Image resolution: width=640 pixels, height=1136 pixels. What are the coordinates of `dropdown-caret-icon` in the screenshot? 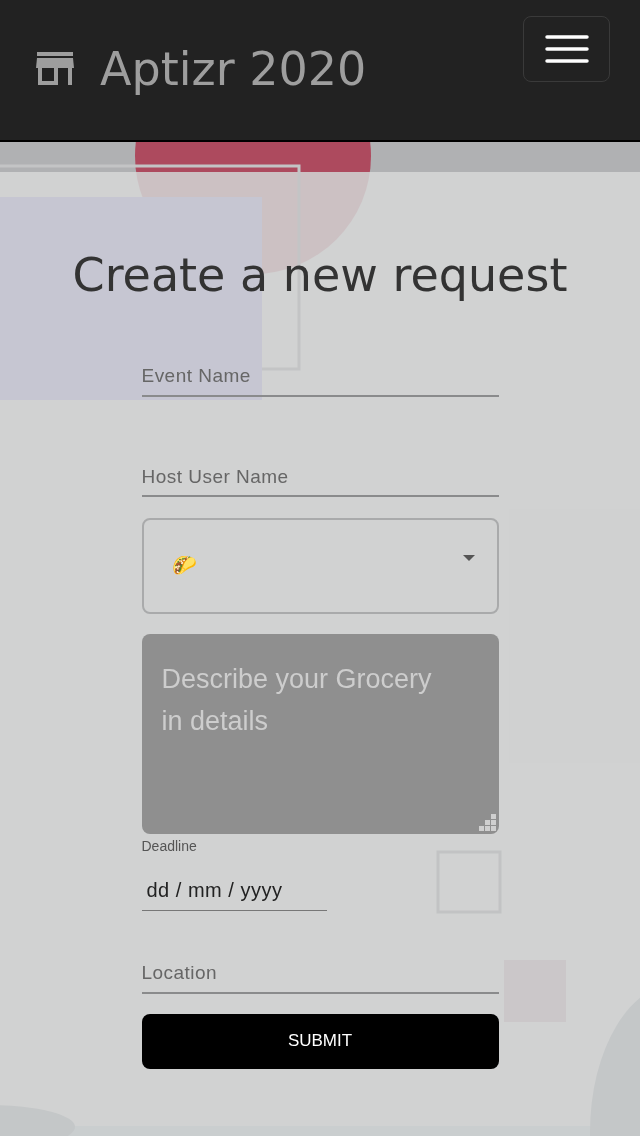 It's located at (468, 558).